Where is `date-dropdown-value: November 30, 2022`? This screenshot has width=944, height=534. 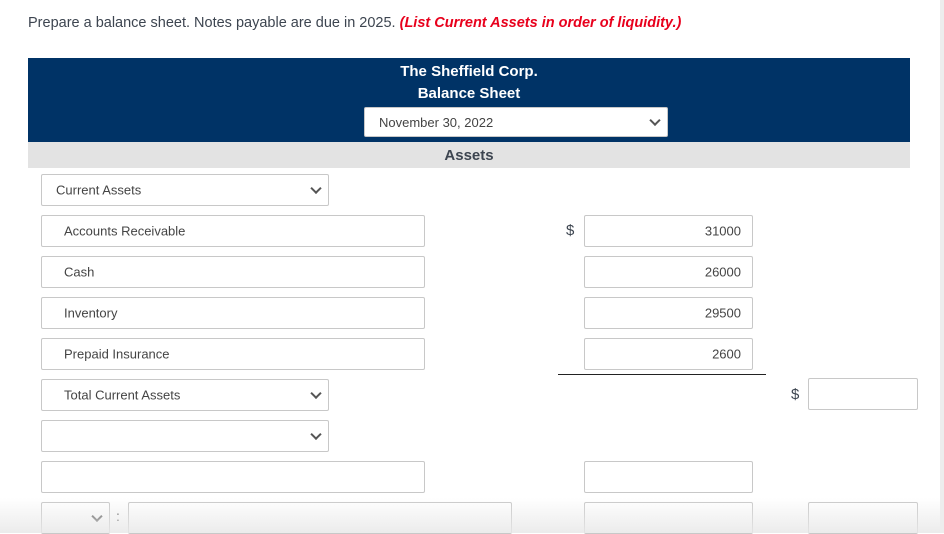
date-dropdown-value: November 30, 2022 is located at coordinates (436, 122).